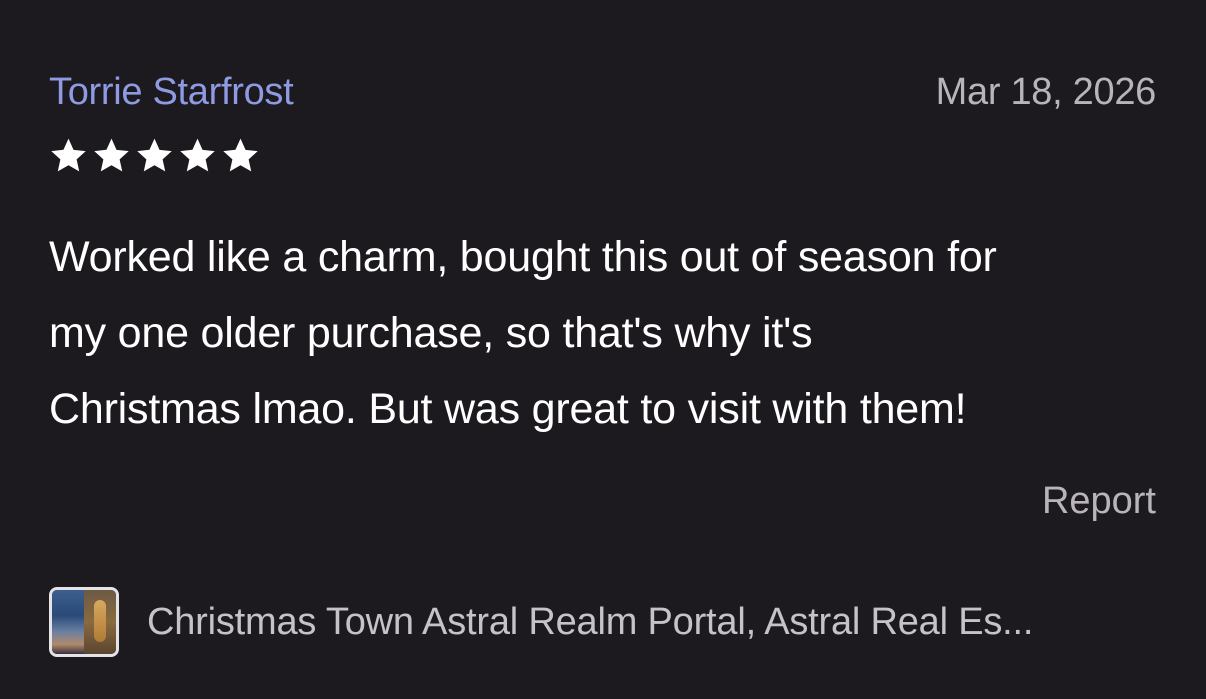 This screenshot has height=699, width=1206. I want to click on report-button: Report, so click(1099, 501).